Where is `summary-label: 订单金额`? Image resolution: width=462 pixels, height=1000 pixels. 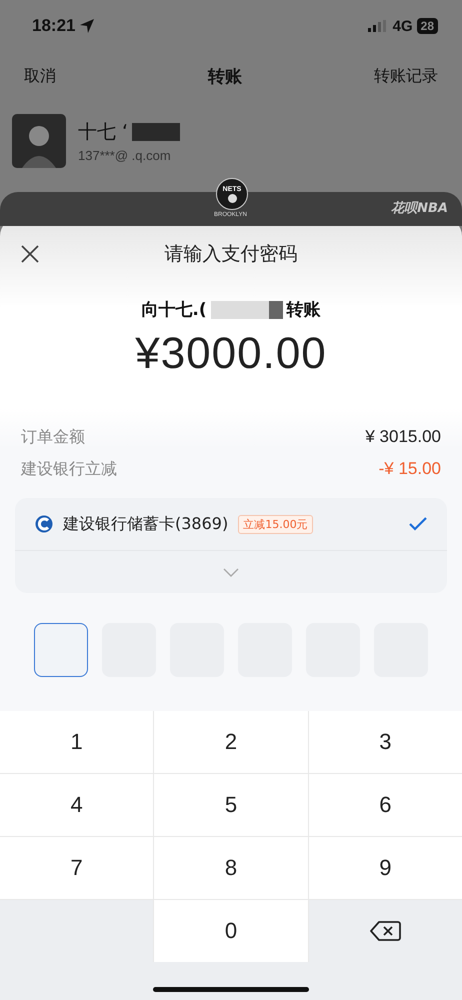 summary-label: 订单金额 is located at coordinates (53, 437).